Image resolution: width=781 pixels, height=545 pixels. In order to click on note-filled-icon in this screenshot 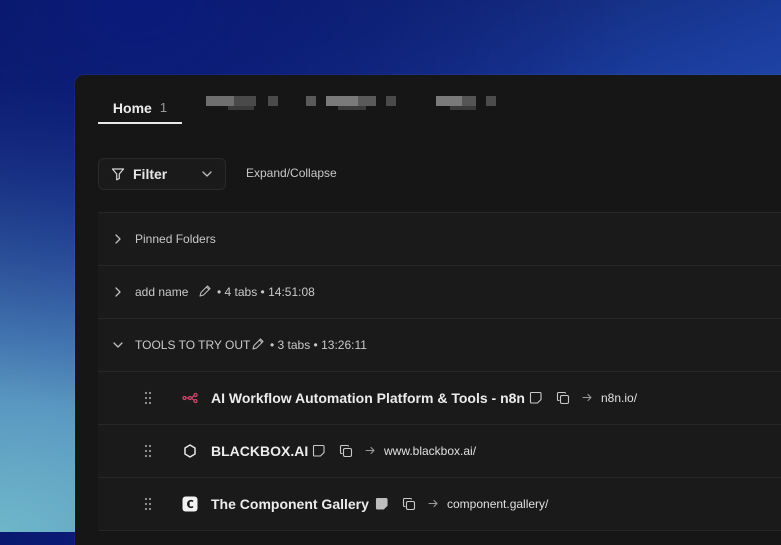, I will do `click(381, 503)`.